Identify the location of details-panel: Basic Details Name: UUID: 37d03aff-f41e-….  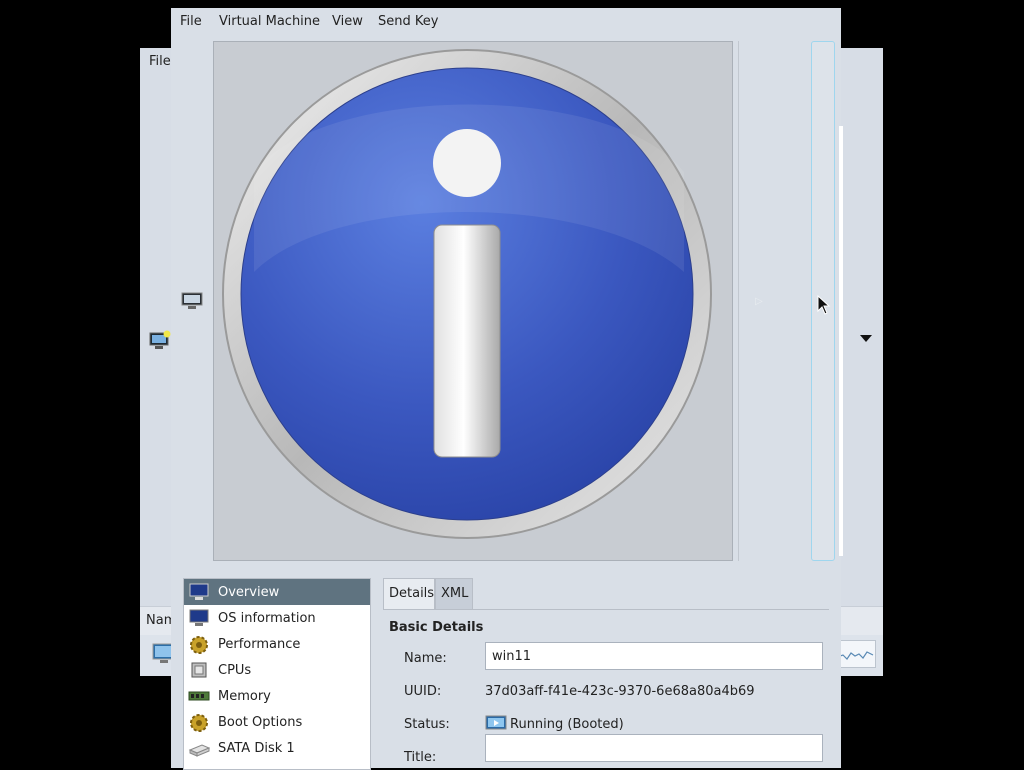
(606, 689).